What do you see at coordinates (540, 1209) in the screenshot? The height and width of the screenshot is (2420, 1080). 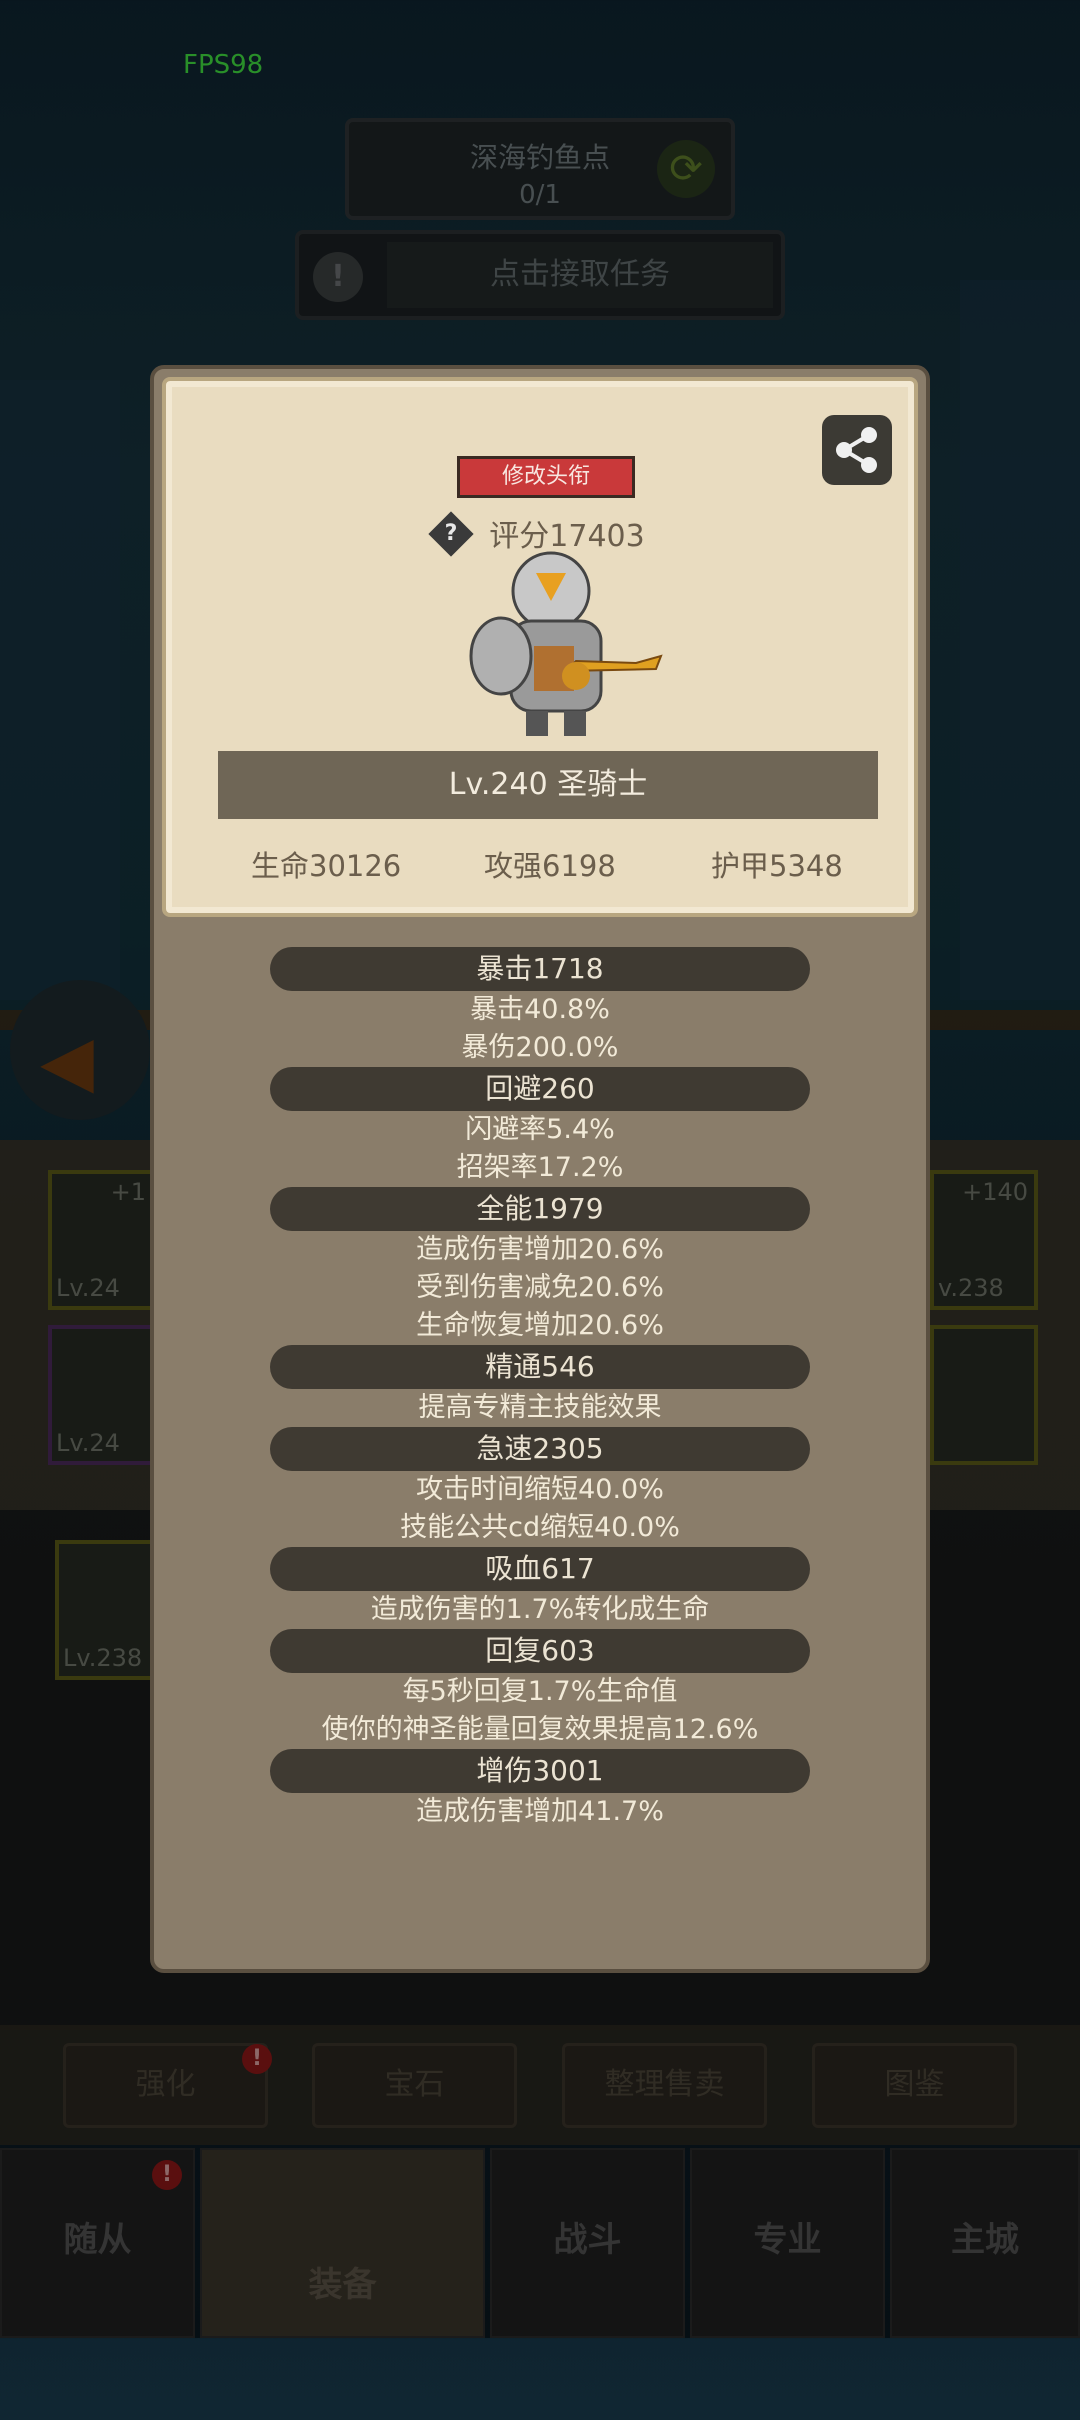 I see `stat-header: 全能1979` at bounding box center [540, 1209].